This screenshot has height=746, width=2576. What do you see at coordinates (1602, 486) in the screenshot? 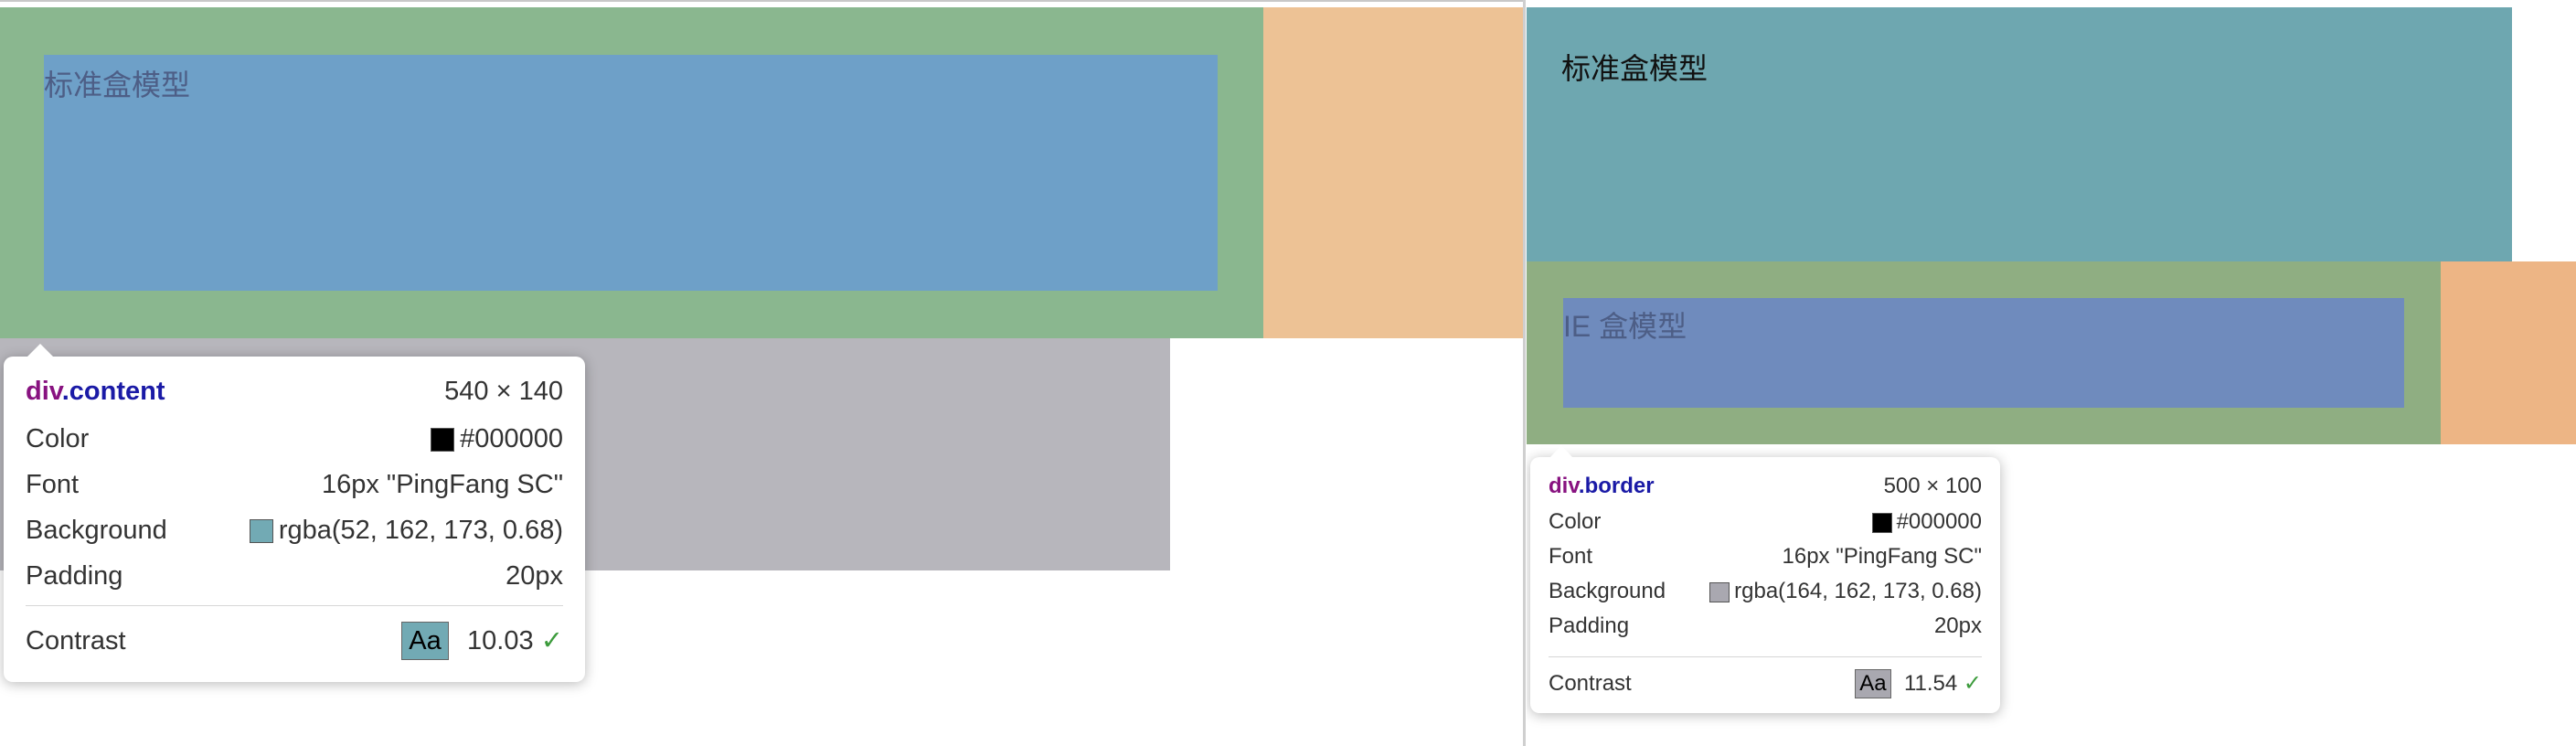
I see `element-name: div.border` at bounding box center [1602, 486].